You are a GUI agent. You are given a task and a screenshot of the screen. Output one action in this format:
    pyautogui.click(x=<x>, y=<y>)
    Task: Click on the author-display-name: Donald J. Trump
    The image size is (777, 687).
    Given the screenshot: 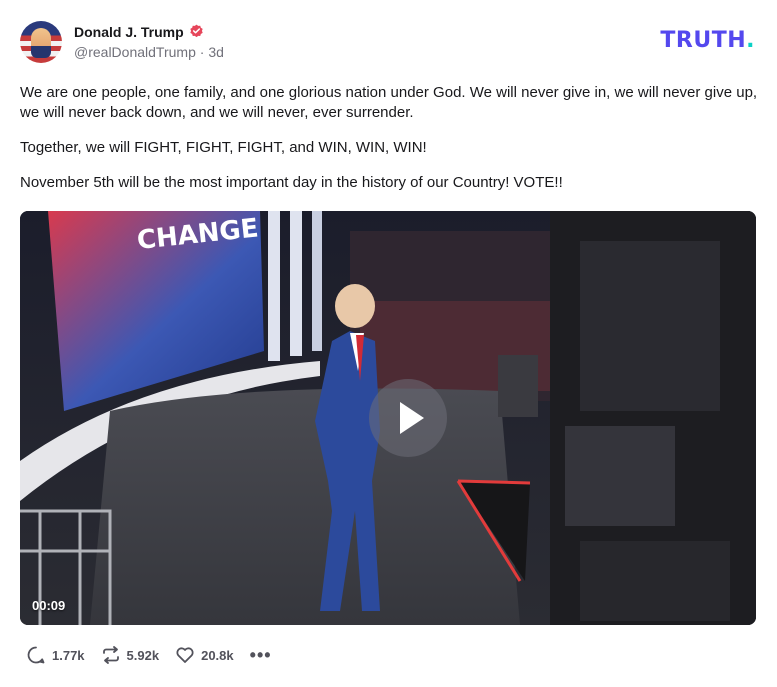 What is the action you would take?
    pyautogui.click(x=129, y=32)
    